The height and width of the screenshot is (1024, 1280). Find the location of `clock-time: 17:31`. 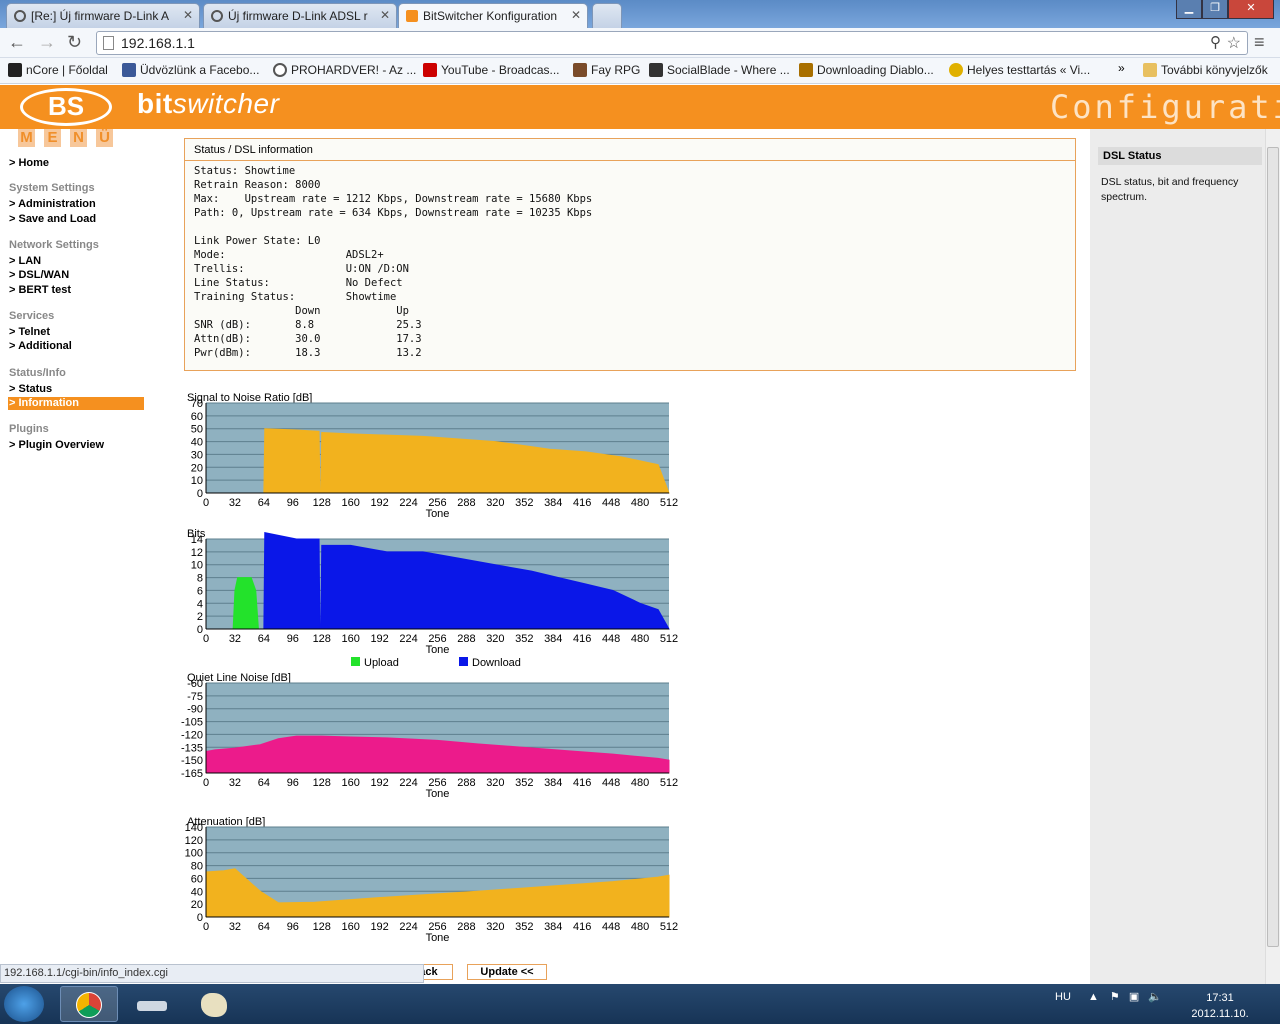

clock-time: 17:31 is located at coordinates (1220, 998).